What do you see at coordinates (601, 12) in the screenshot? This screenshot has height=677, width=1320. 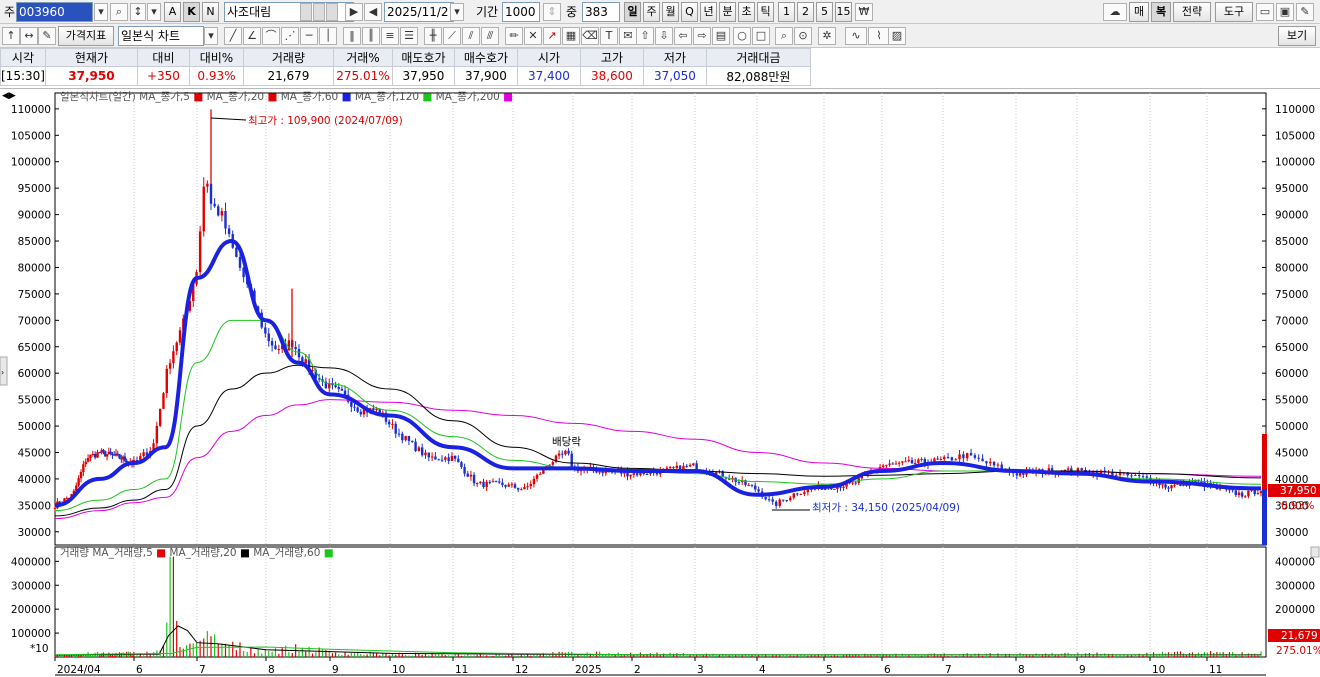 I see `count-input: 383` at bounding box center [601, 12].